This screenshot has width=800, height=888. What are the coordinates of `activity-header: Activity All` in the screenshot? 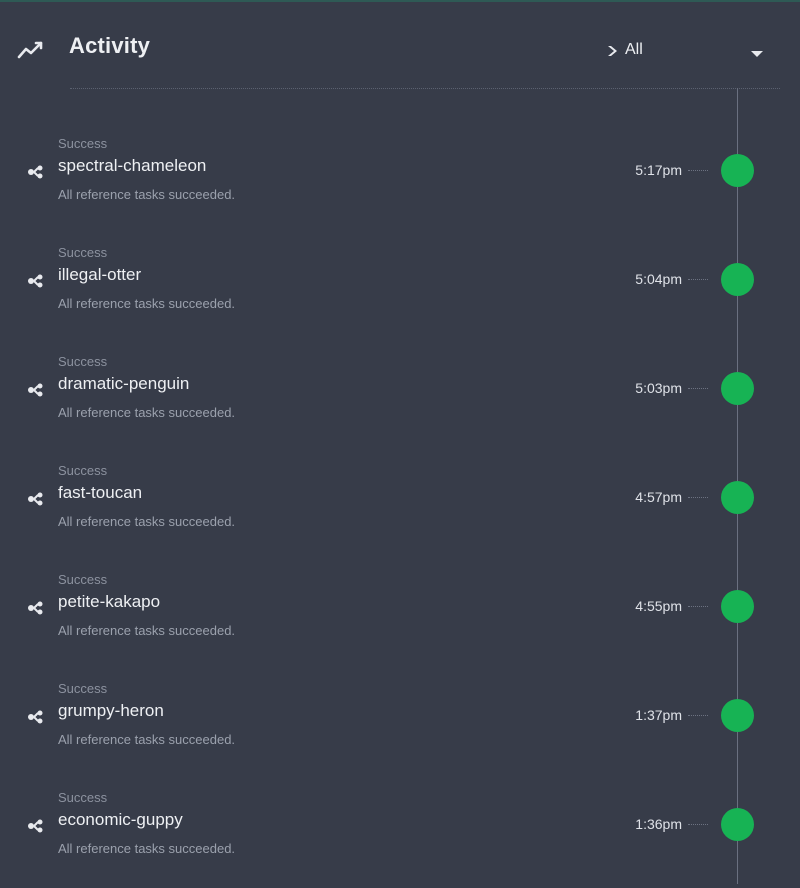 It's located at (400, 46).